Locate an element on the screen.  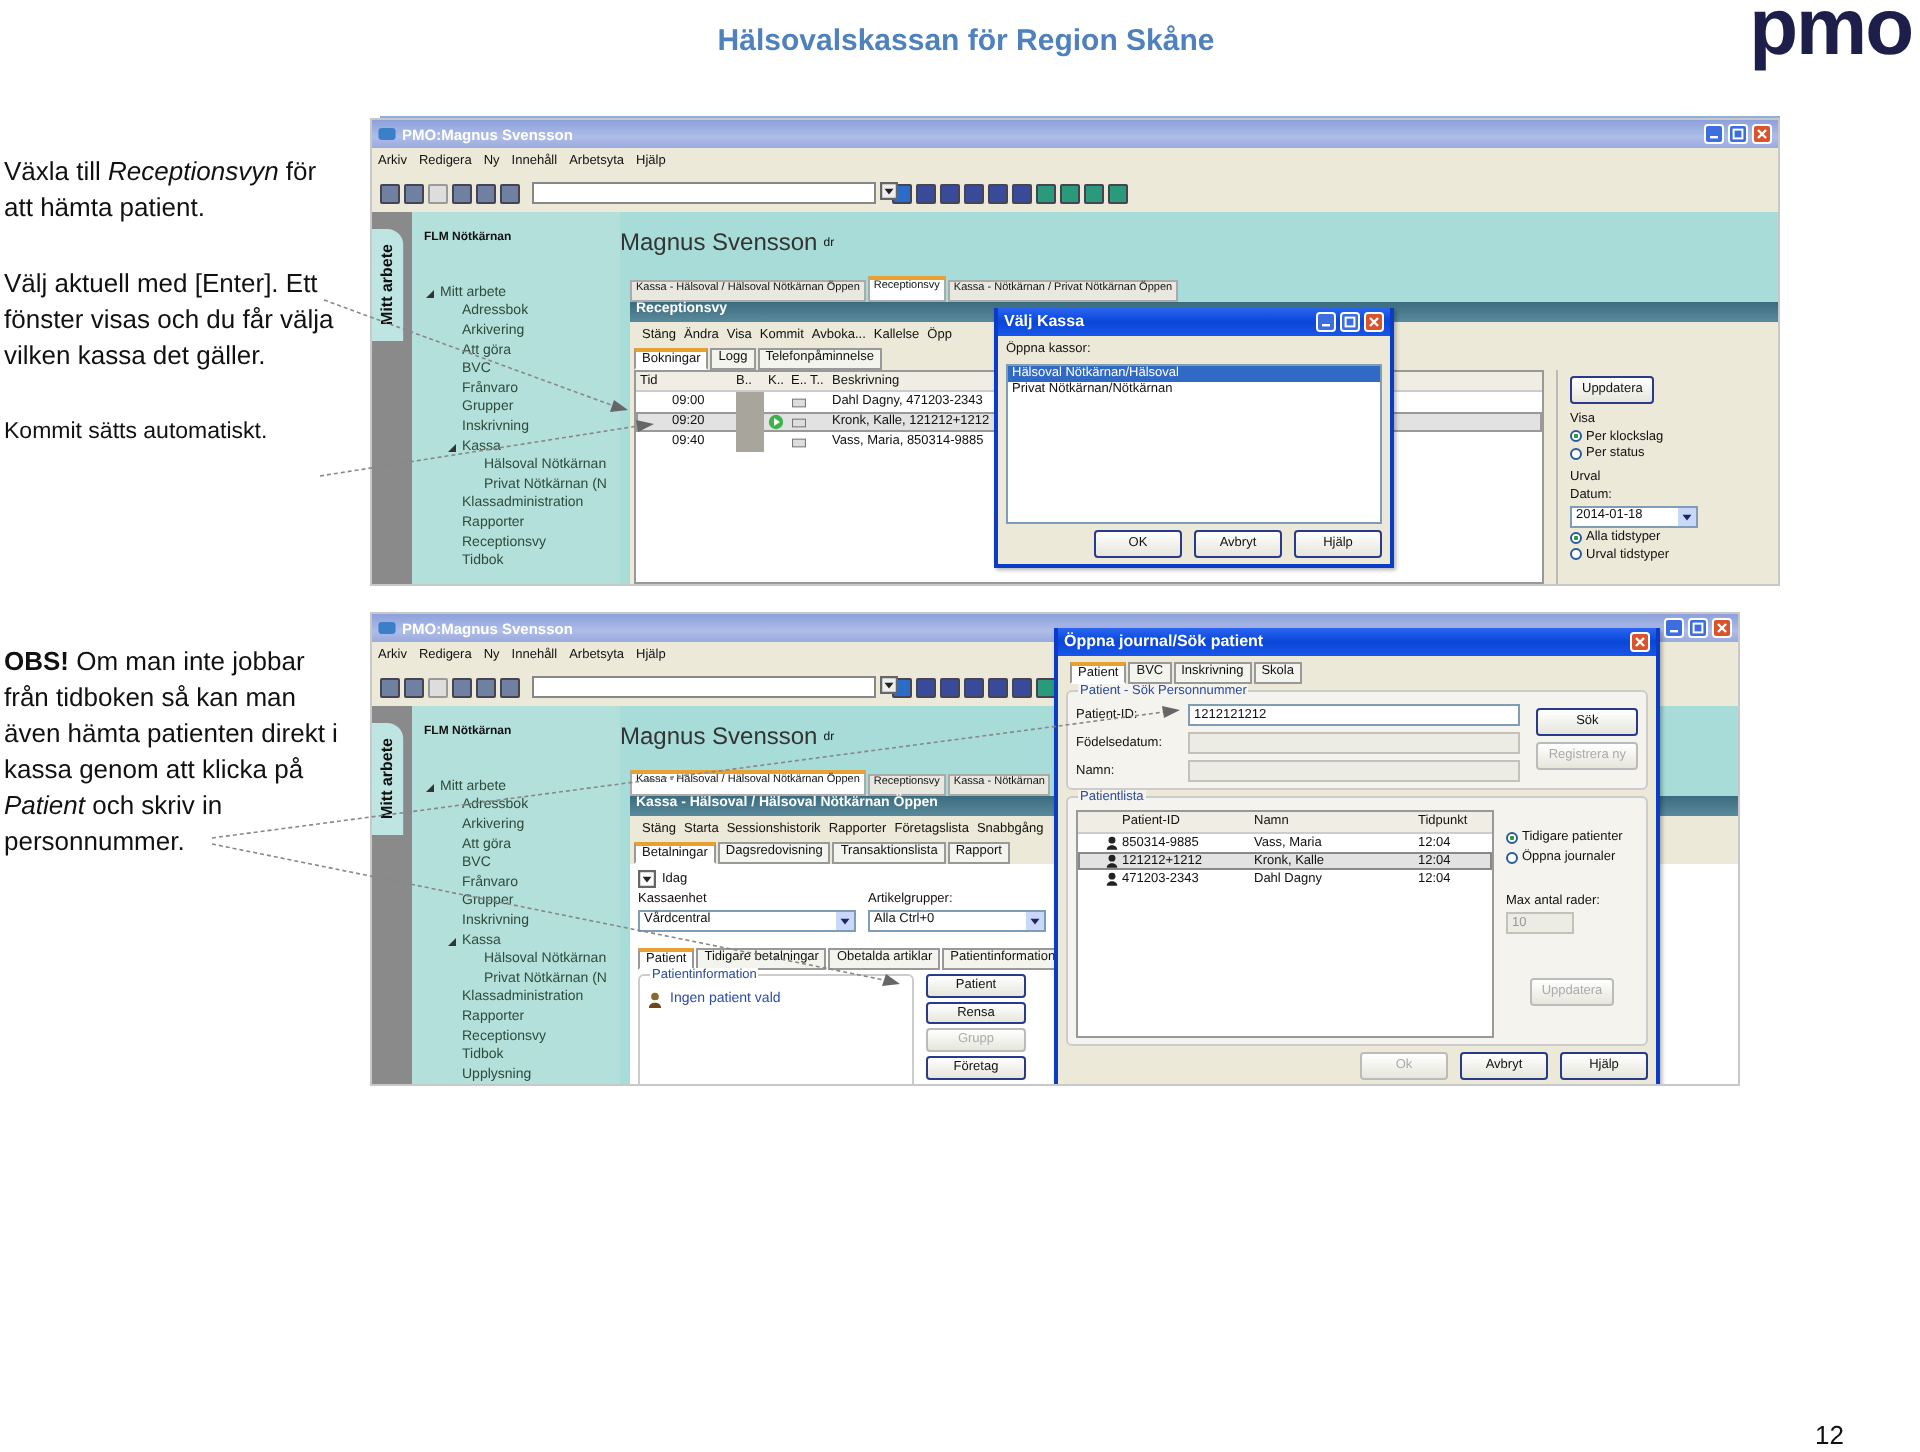
page-number: 12 is located at coordinates (1829, 1436).